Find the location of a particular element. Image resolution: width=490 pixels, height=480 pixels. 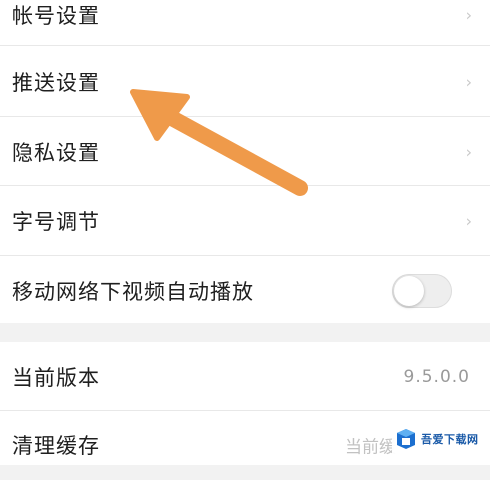

settings-item-label: 移动网络下视频自动播放 is located at coordinates (133, 292).